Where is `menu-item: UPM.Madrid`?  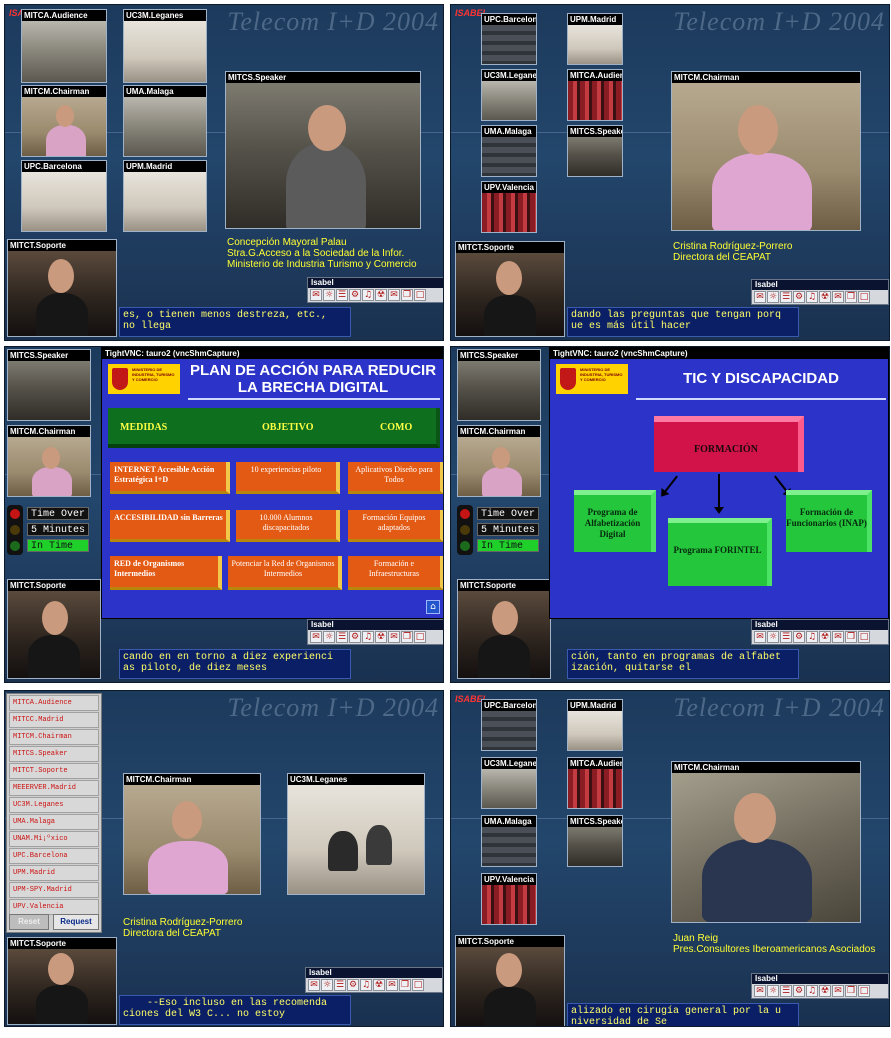 menu-item: UPM.Madrid is located at coordinates (54, 873).